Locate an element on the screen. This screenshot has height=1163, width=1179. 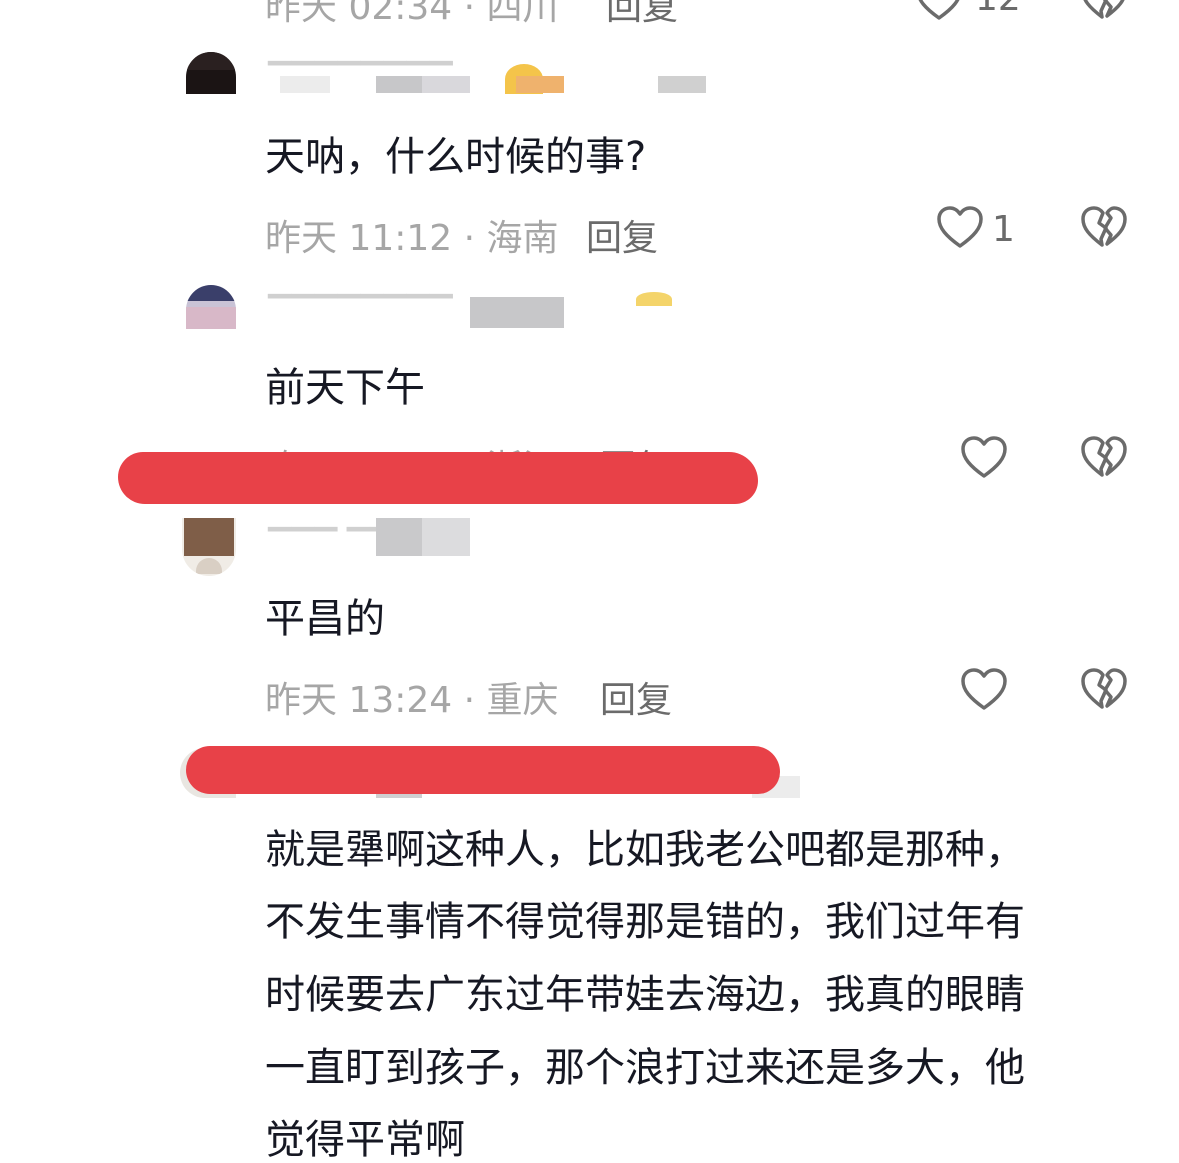
username: ▔▔▔▔▔▔▔▔ is located at coordinates (360, 312).